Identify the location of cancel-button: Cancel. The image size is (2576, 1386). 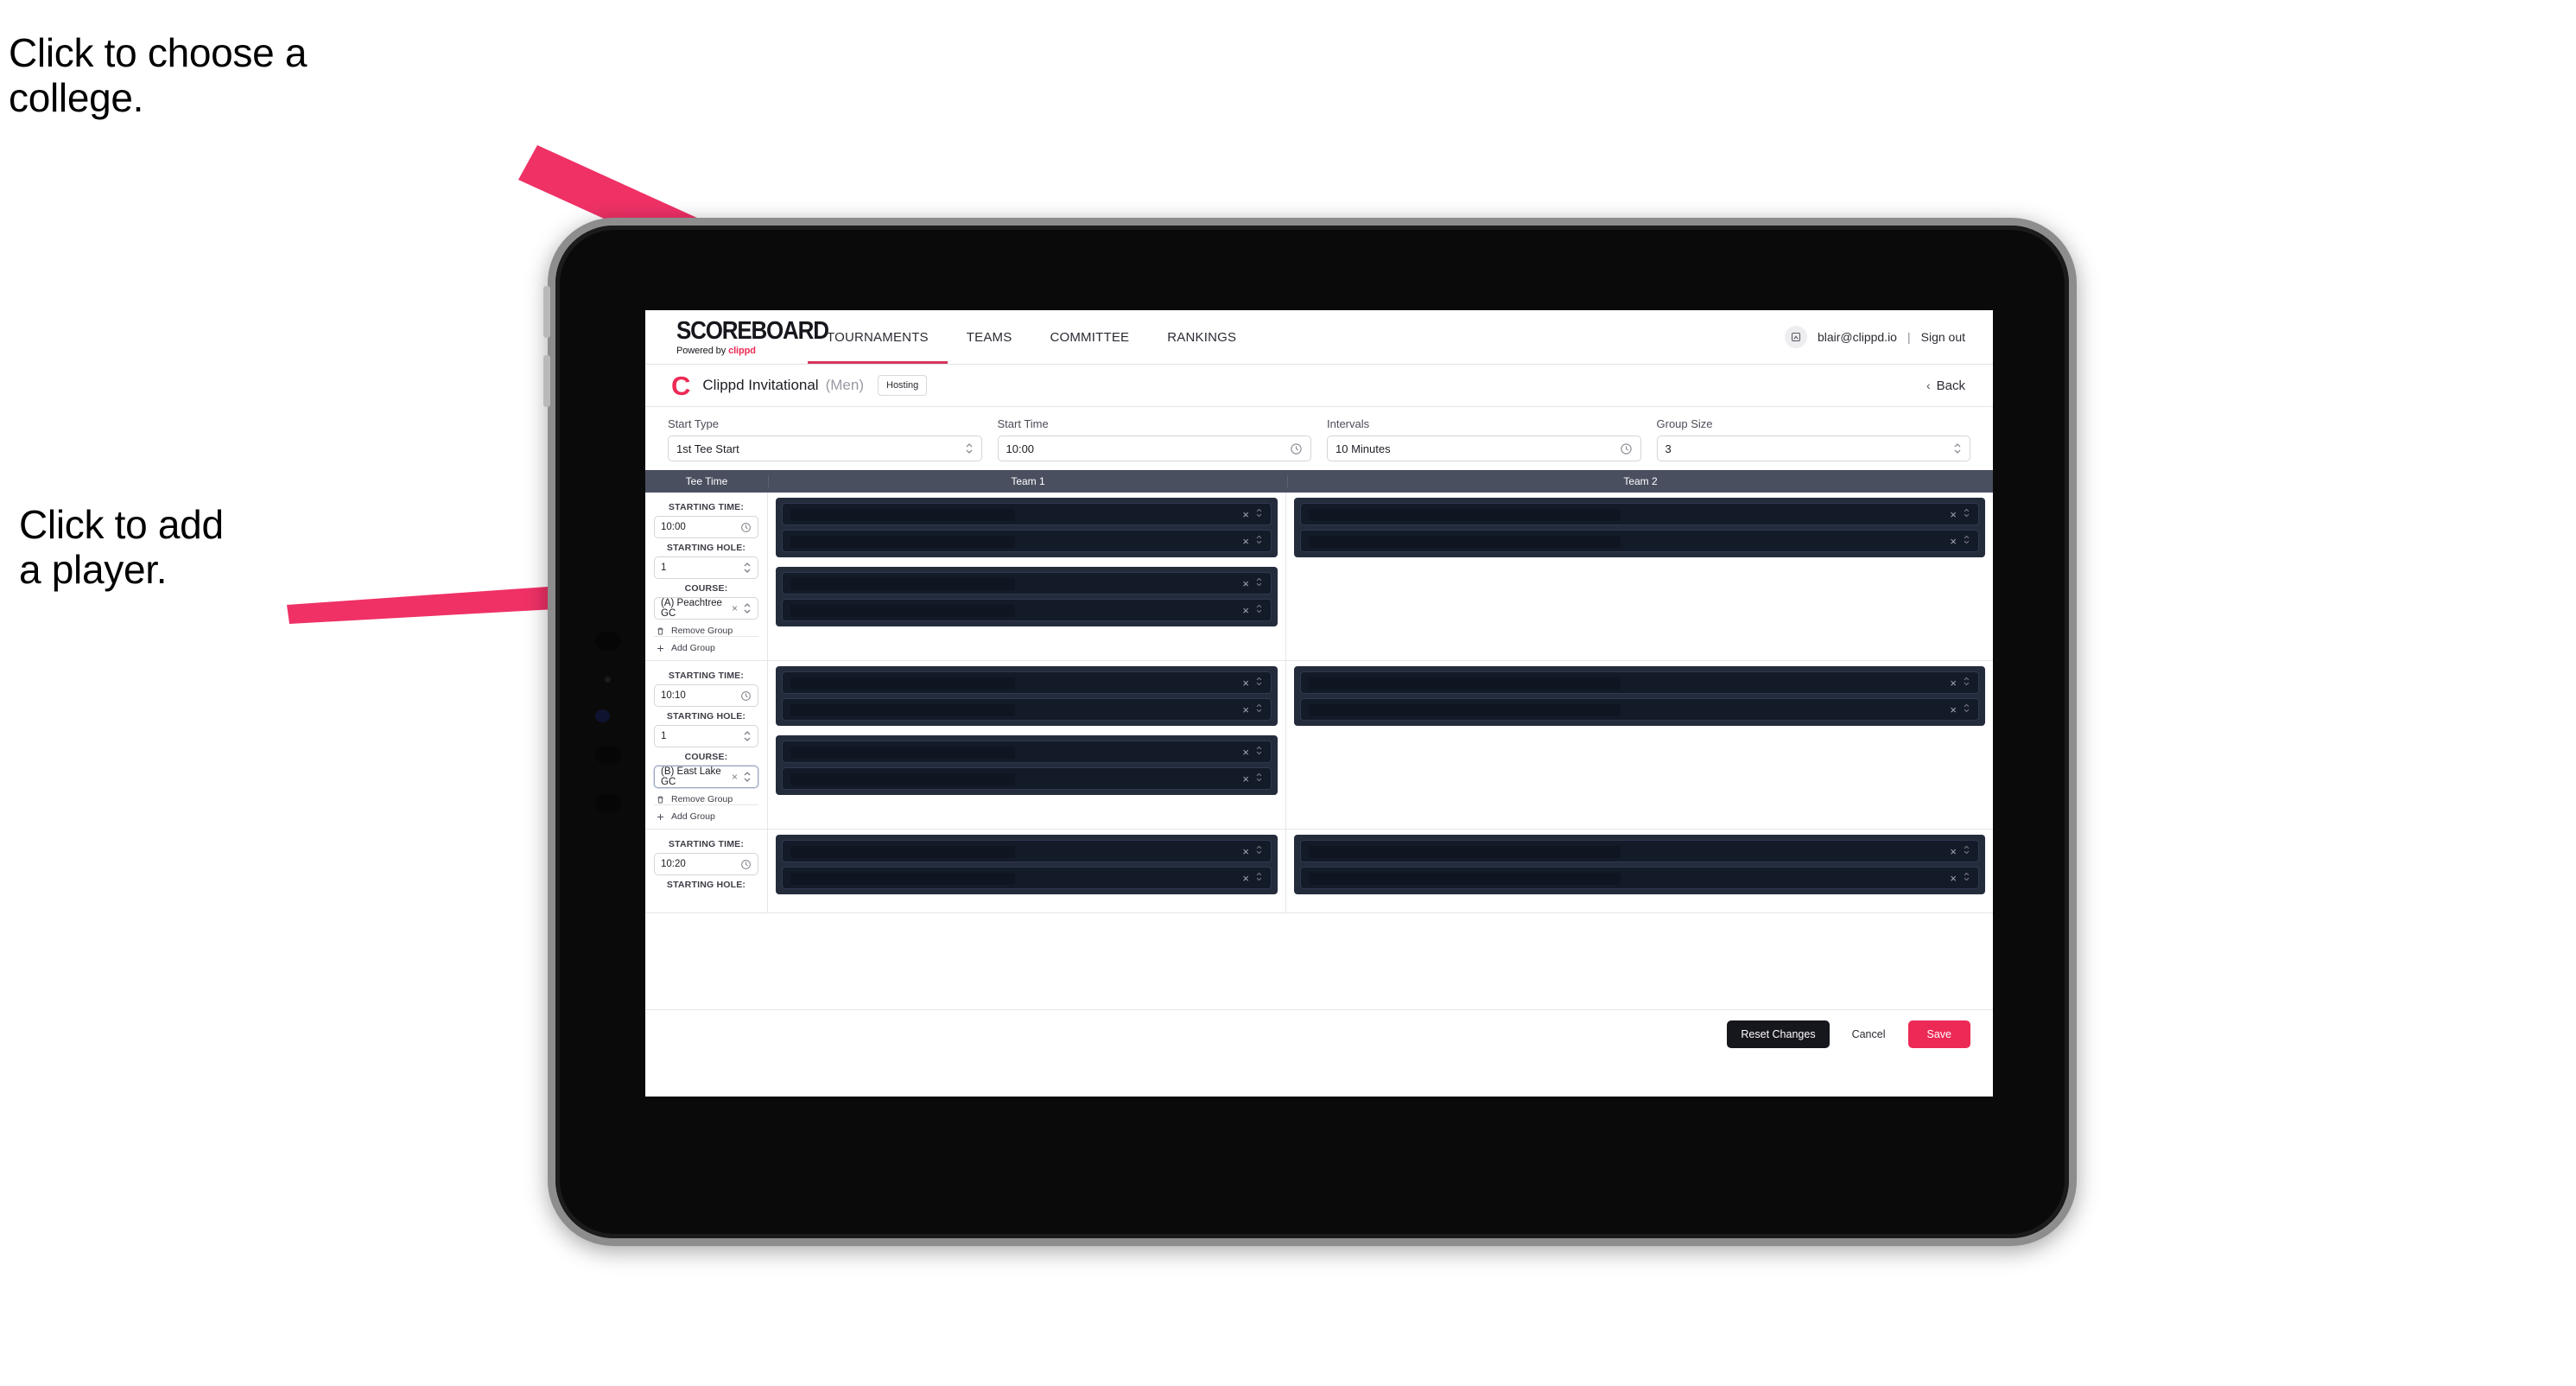
(1868, 1034).